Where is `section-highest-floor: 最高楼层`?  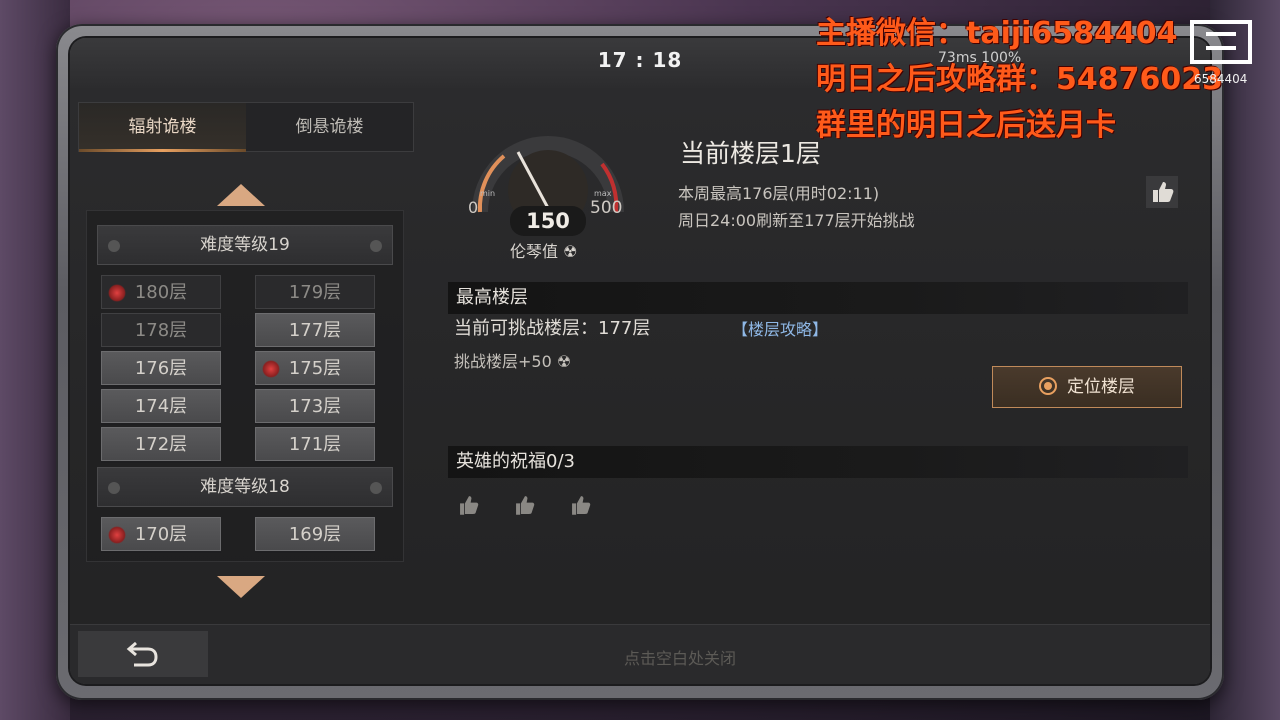 section-highest-floor: 最高楼层 is located at coordinates (818, 298).